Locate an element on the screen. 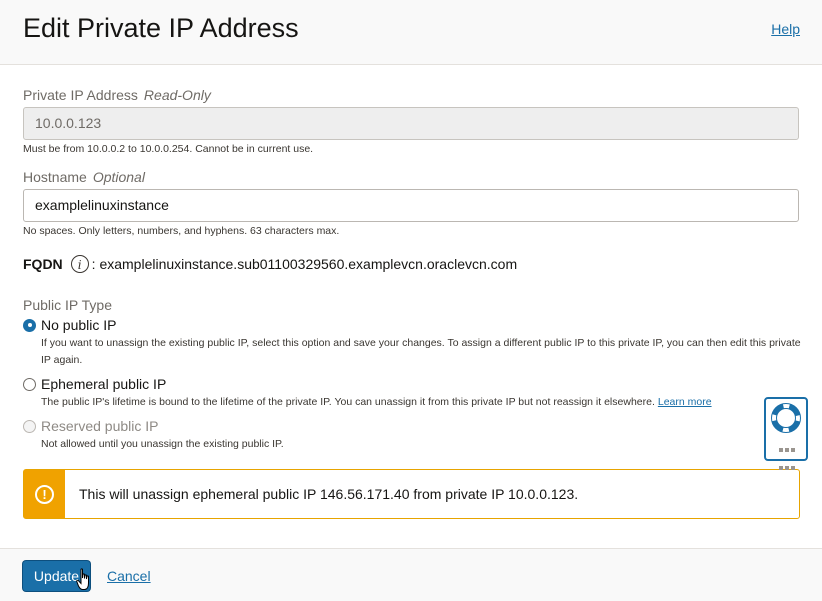 The image size is (822, 601). private-ip-label-text: Private IP Address is located at coordinates (80, 95).